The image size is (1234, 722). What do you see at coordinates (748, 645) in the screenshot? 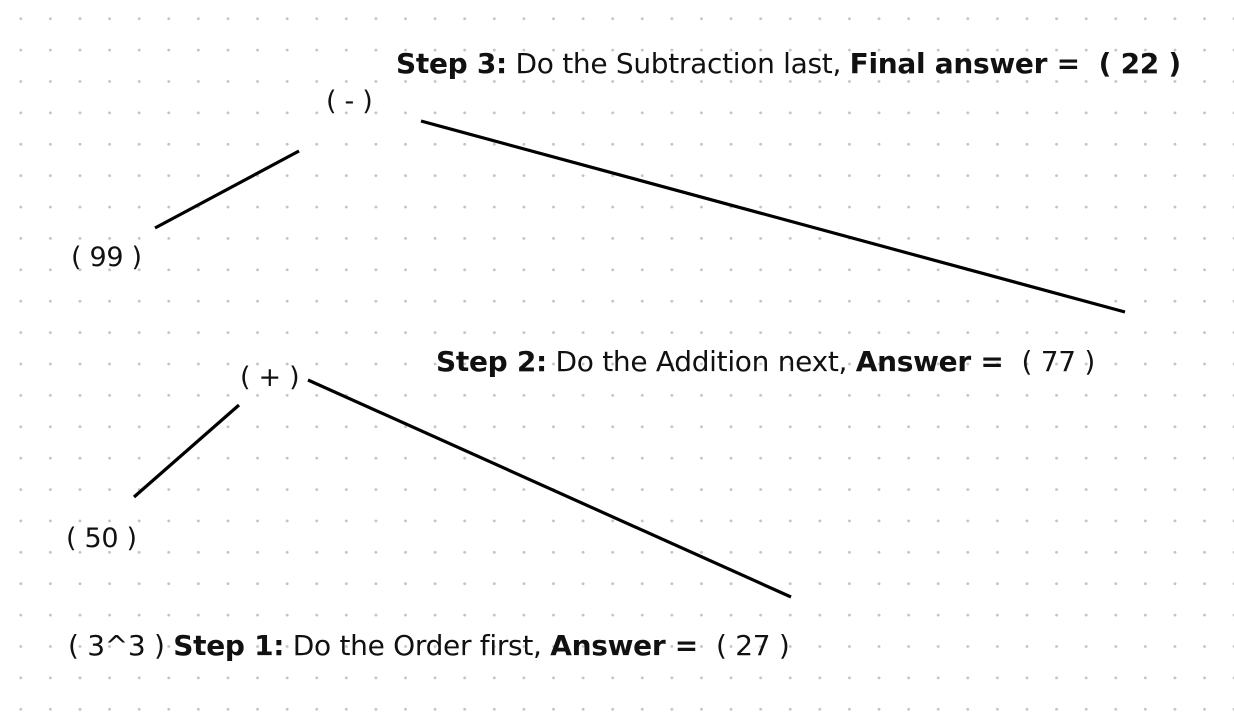
I see `step1-answer-value: ( 27 )` at bounding box center [748, 645].